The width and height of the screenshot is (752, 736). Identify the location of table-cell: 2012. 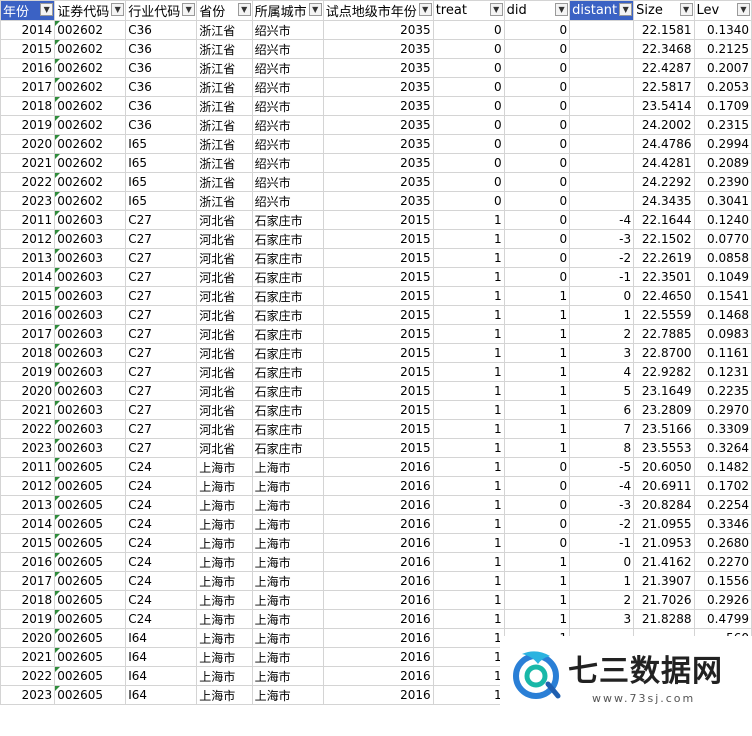
(28, 486).